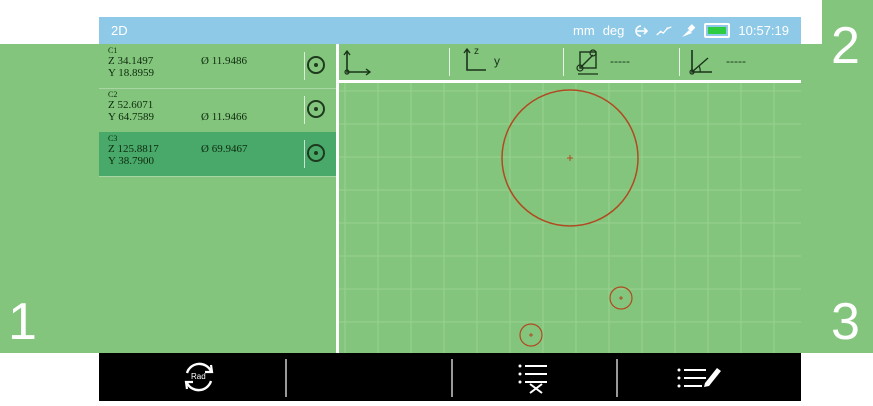 Image resolution: width=873 pixels, height=406 pixels. What do you see at coordinates (224, 149) in the screenshot?
I see `feature-diameter: Ø 69.9467` at bounding box center [224, 149].